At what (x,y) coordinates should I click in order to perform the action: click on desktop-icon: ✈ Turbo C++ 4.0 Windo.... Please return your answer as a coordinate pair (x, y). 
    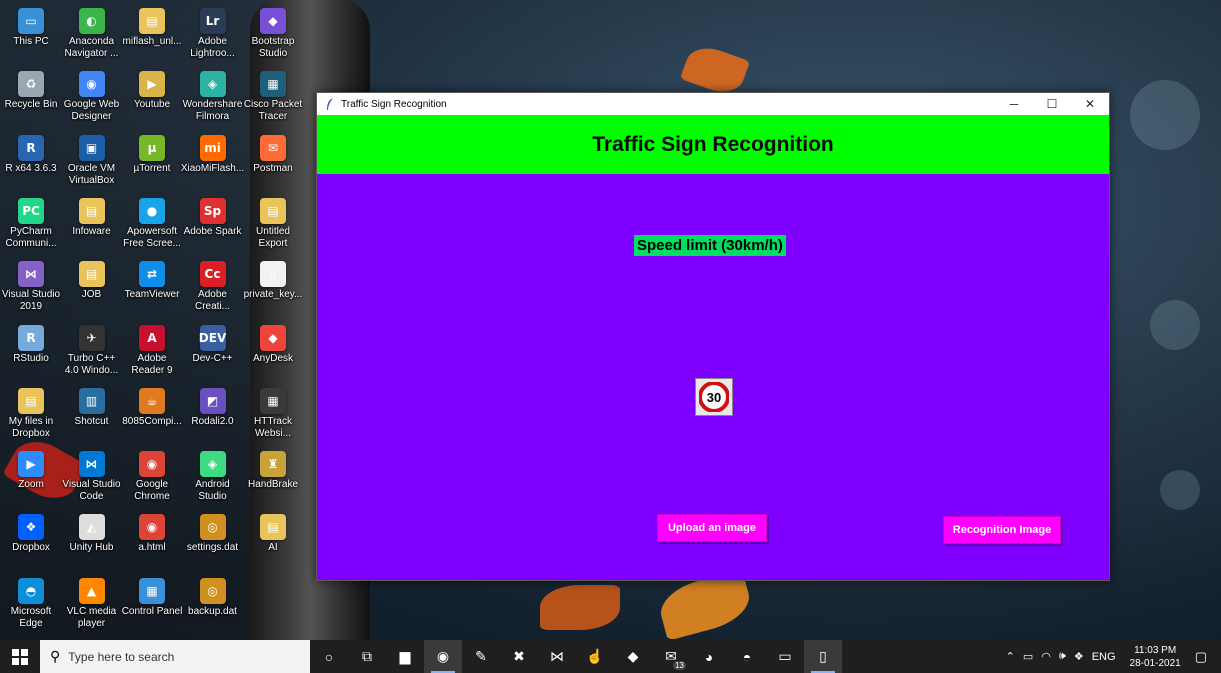
    Looking at the image, I should click on (92, 350).